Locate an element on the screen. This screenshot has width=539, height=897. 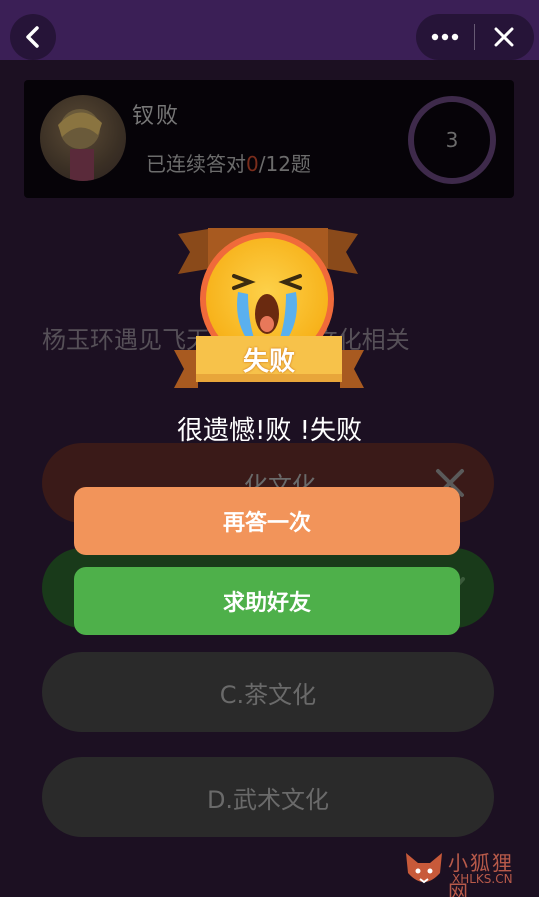
fail-message: 很遗憾!败 !失败 is located at coordinates (269, 431).